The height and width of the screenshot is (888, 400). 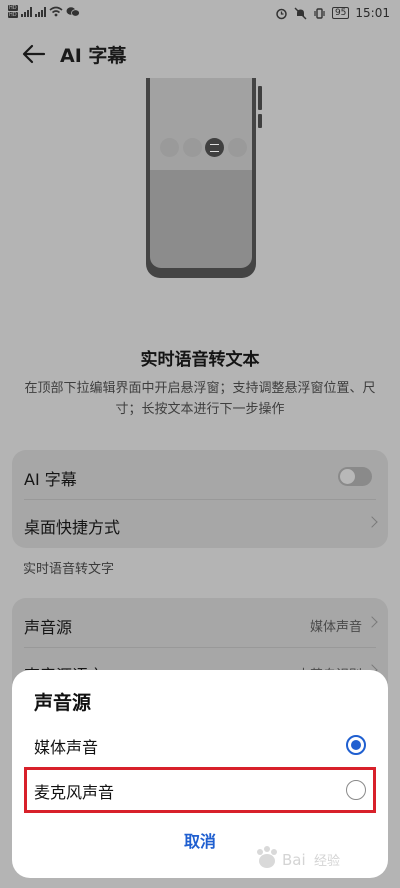 I want to click on shortcut-label: 桌面快捷方式, so click(x=72, y=527).